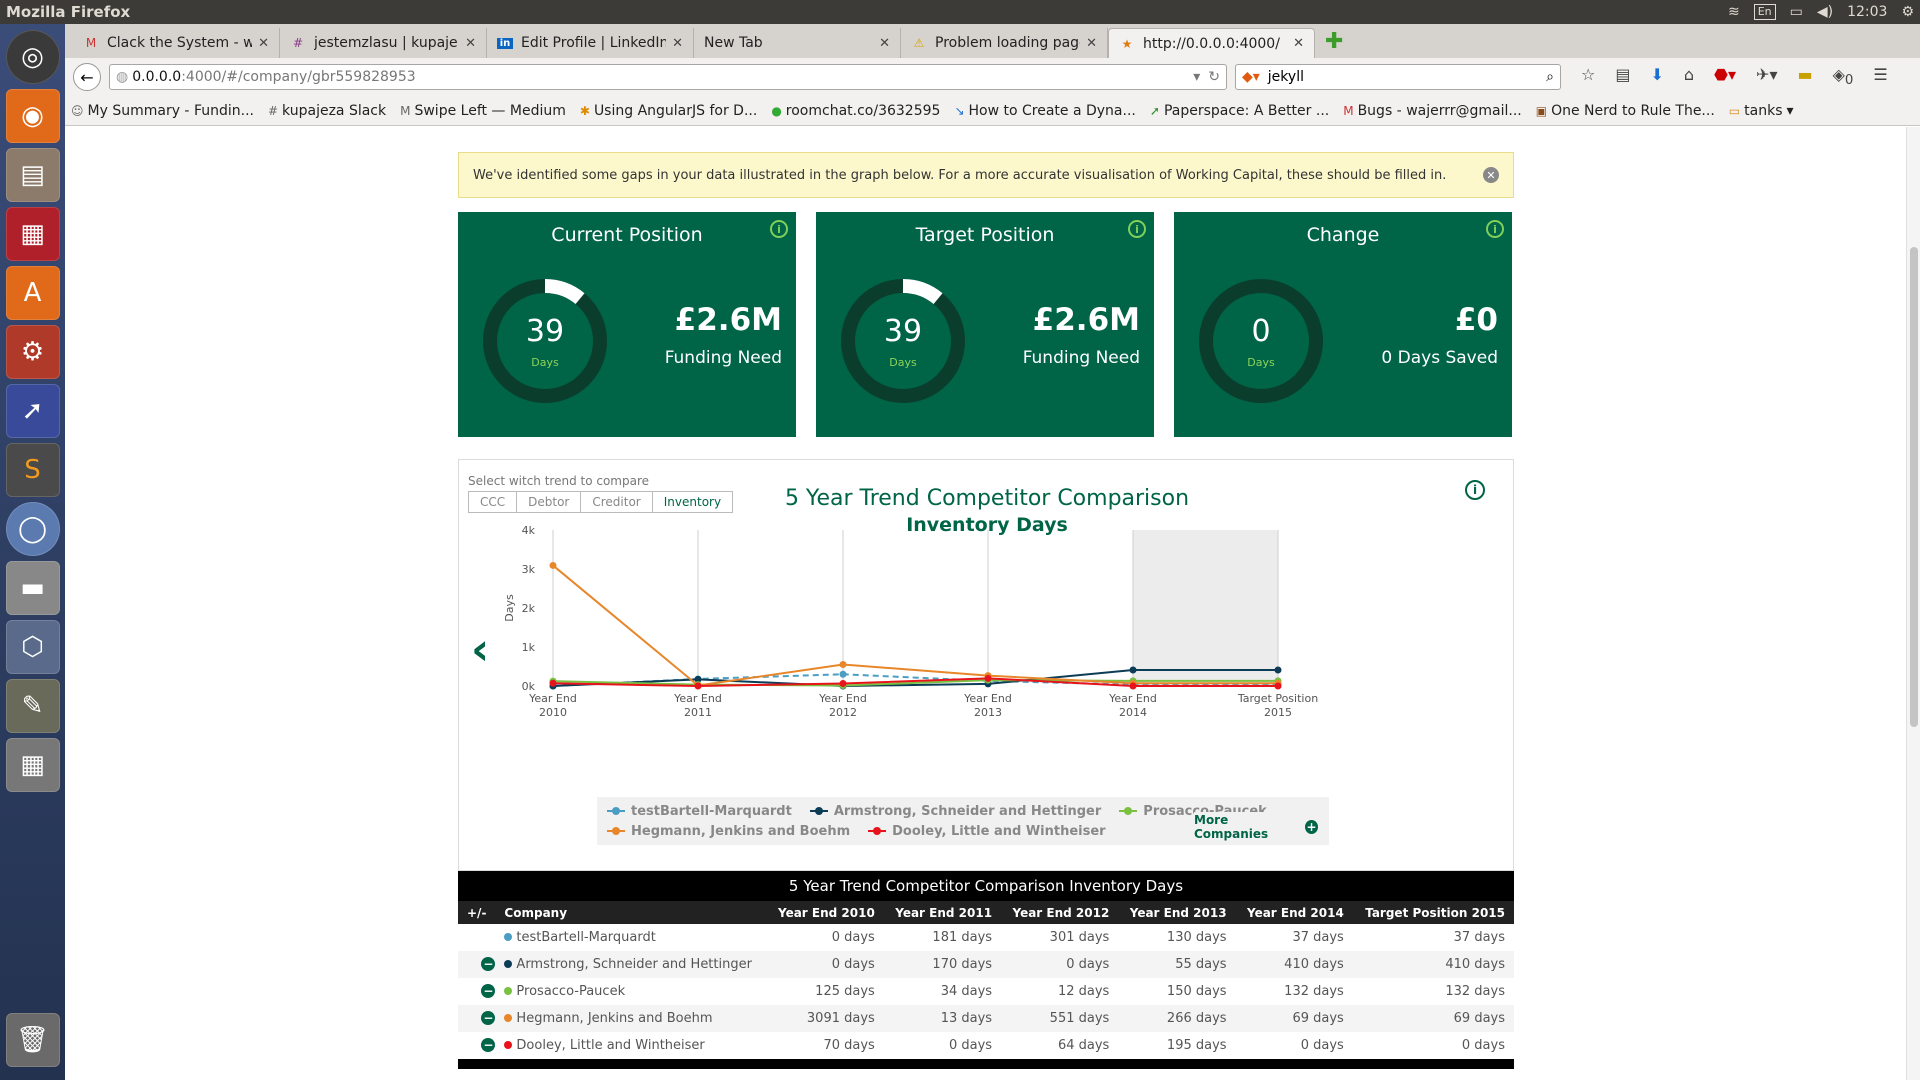  Describe the element at coordinates (1867, 12) in the screenshot. I see `clock: 12:03` at that location.